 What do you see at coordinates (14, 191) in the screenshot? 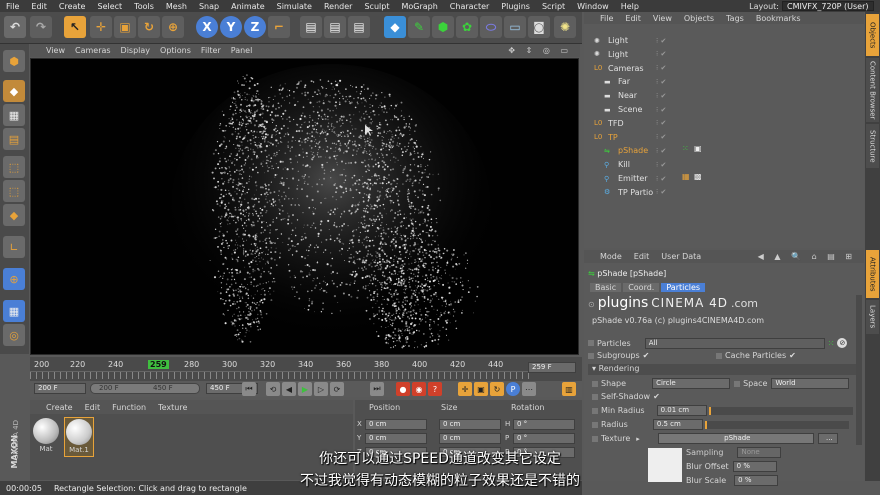
I see `edges-mode-icon: ⬚` at bounding box center [14, 191].